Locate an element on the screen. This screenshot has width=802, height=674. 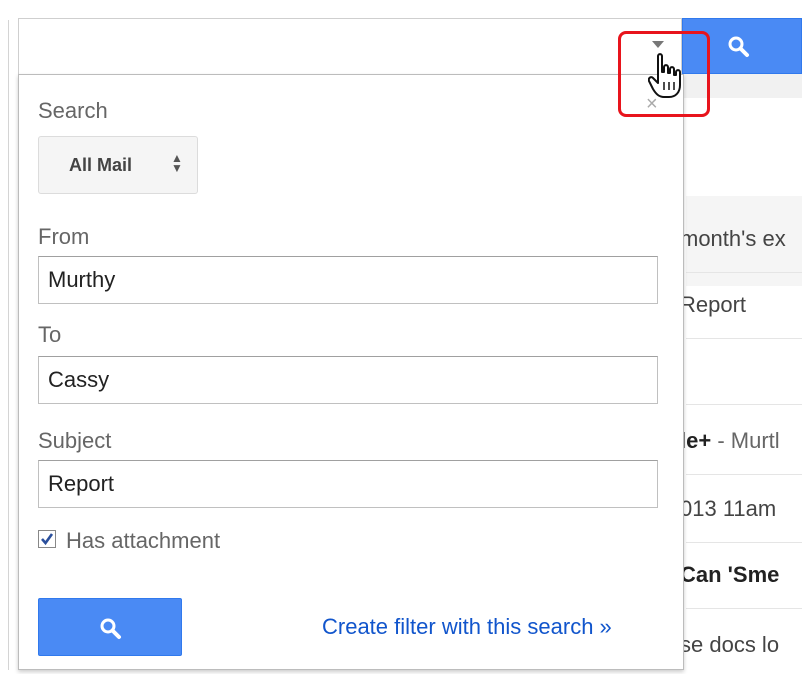
to-field: Cassy is located at coordinates (348, 380).